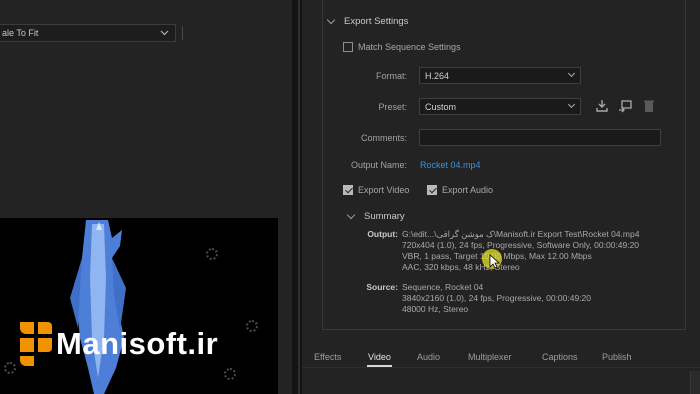  I want to click on match-sequence-label: Match Sequence Settings, so click(409, 47).